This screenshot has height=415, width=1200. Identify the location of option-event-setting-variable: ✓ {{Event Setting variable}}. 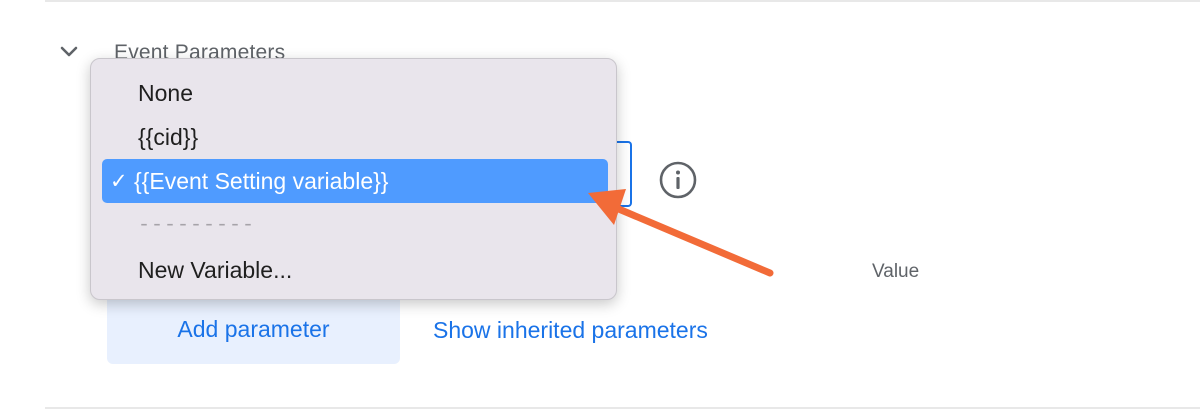
(355, 181).